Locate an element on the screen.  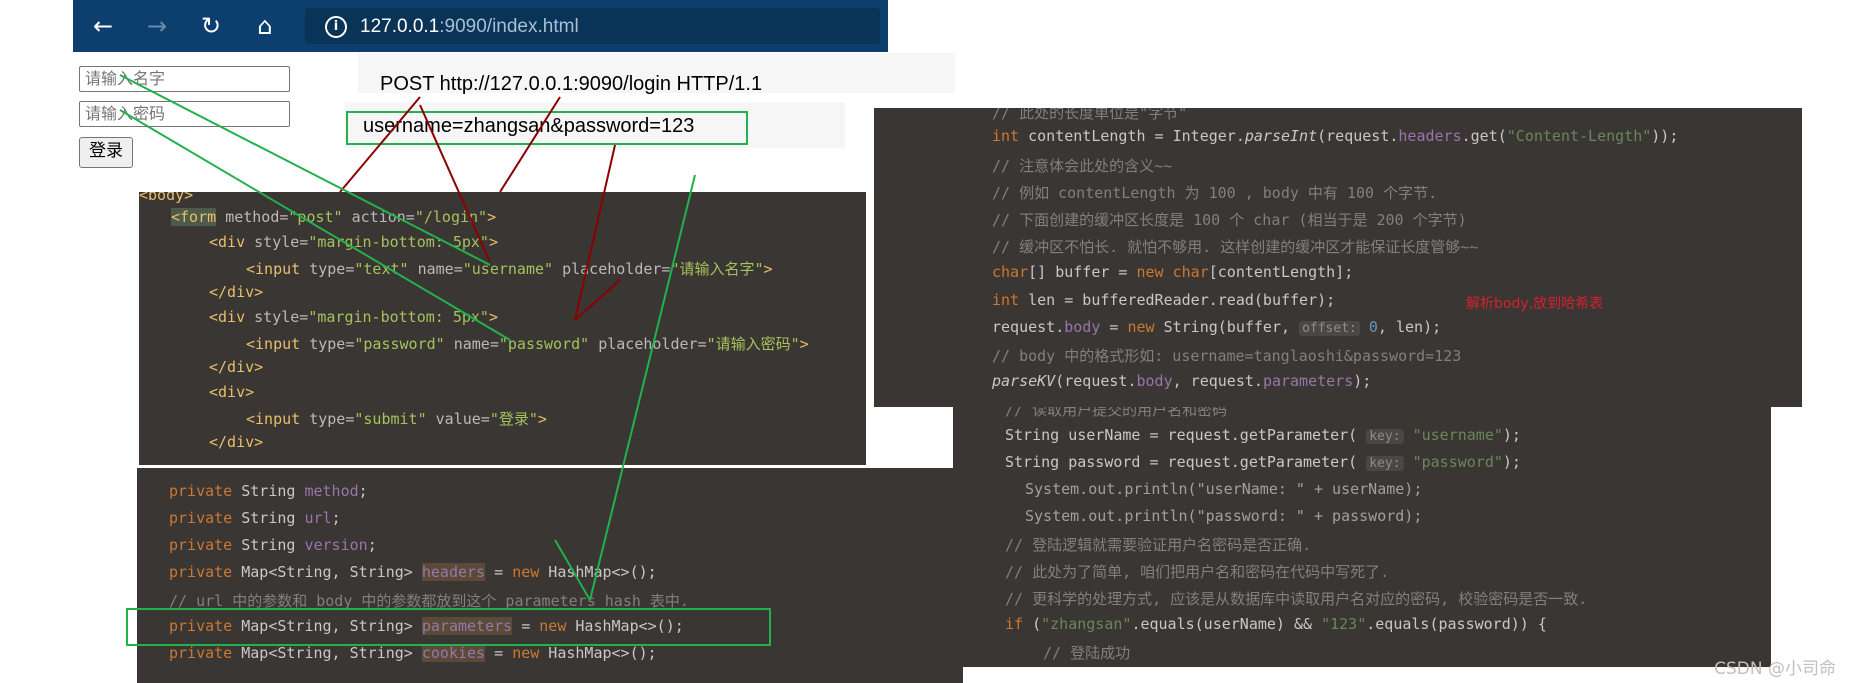
parameters-highlight-box is located at coordinates (448, 627).